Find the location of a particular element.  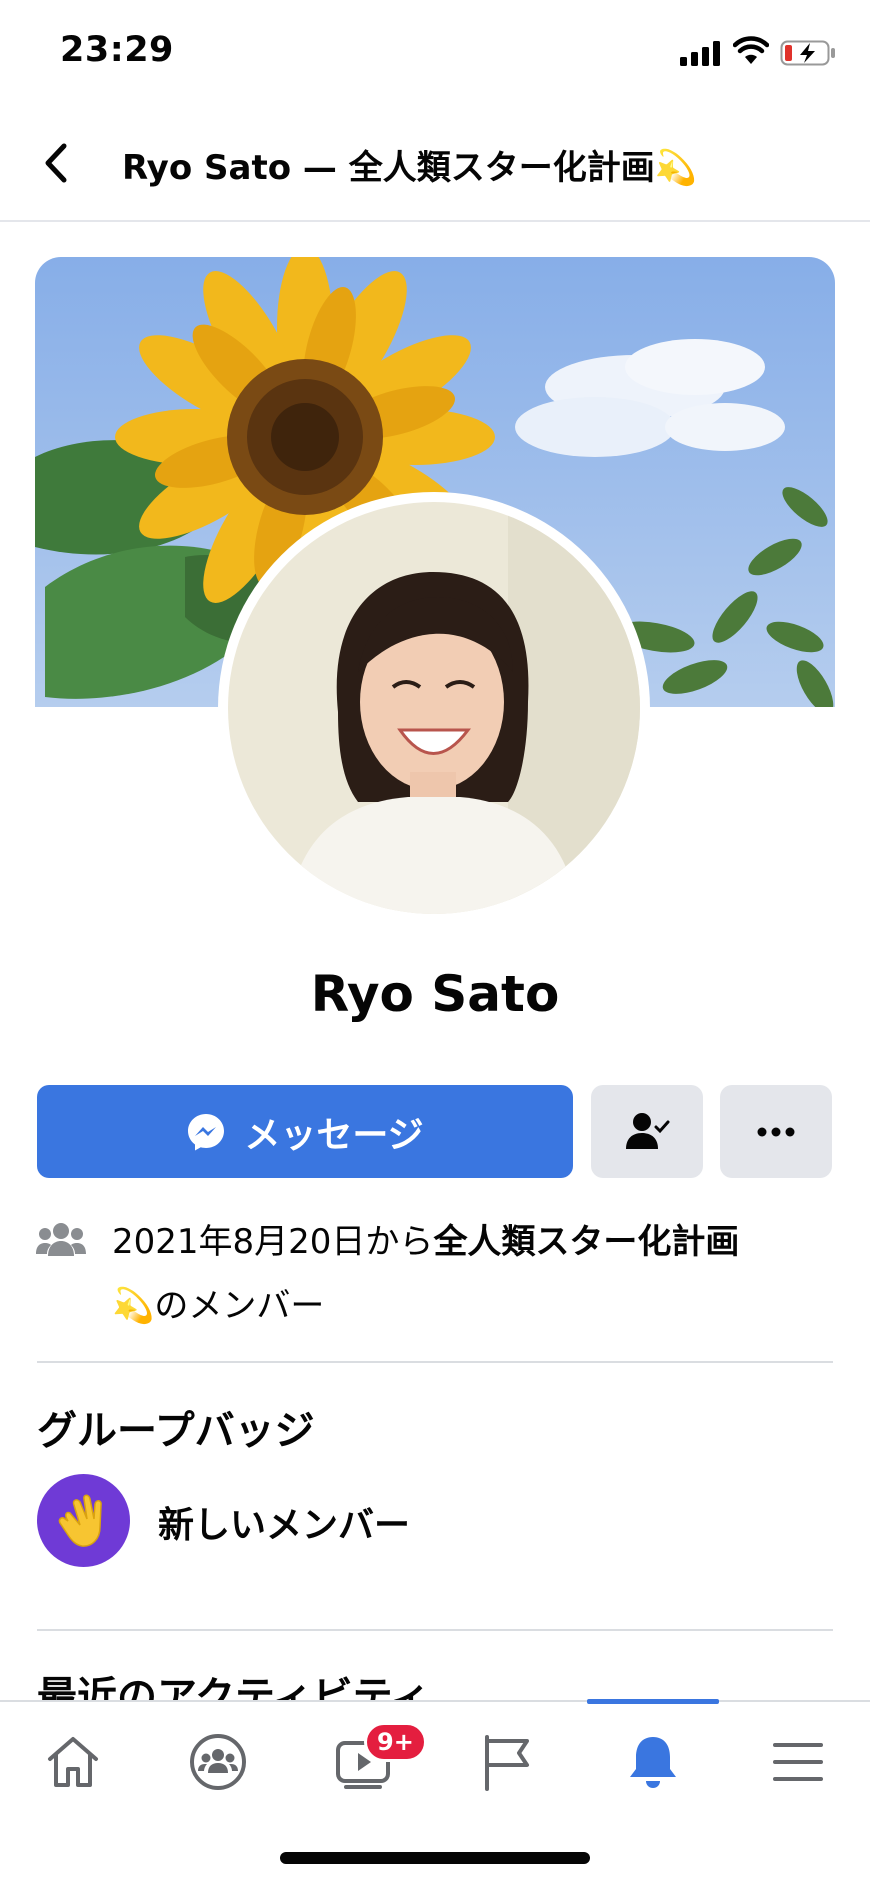

notifications-bell-icon is located at coordinates (652, 1762).